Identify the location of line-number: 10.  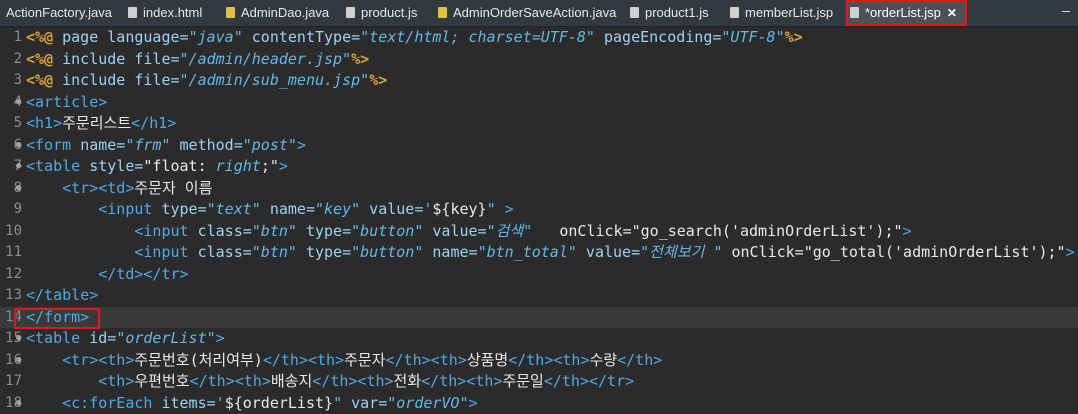
(11, 232).